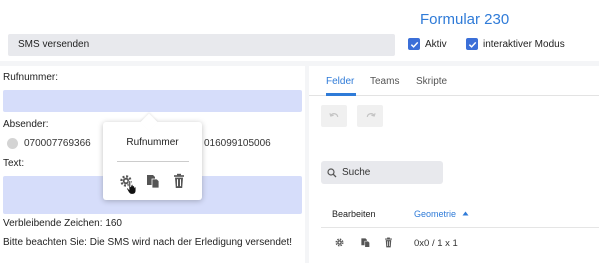 The width and height of the screenshot is (599, 263). Describe the element at coordinates (382, 172) in the screenshot. I see `search-input: Suche` at that location.